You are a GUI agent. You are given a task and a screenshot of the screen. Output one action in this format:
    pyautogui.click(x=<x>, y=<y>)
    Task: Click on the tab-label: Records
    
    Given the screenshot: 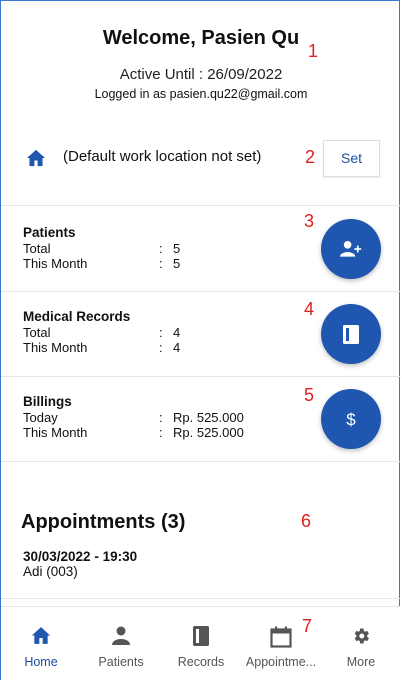 What is the action you would take?
    pyautogui.click(x=201, y=662)
    